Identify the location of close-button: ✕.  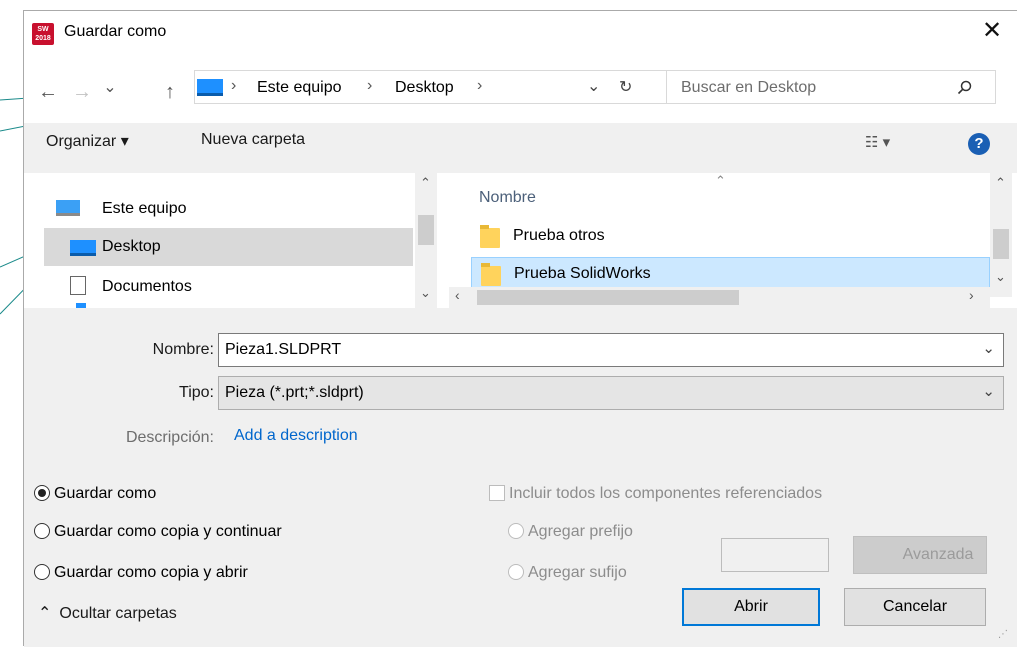
(992, 32).